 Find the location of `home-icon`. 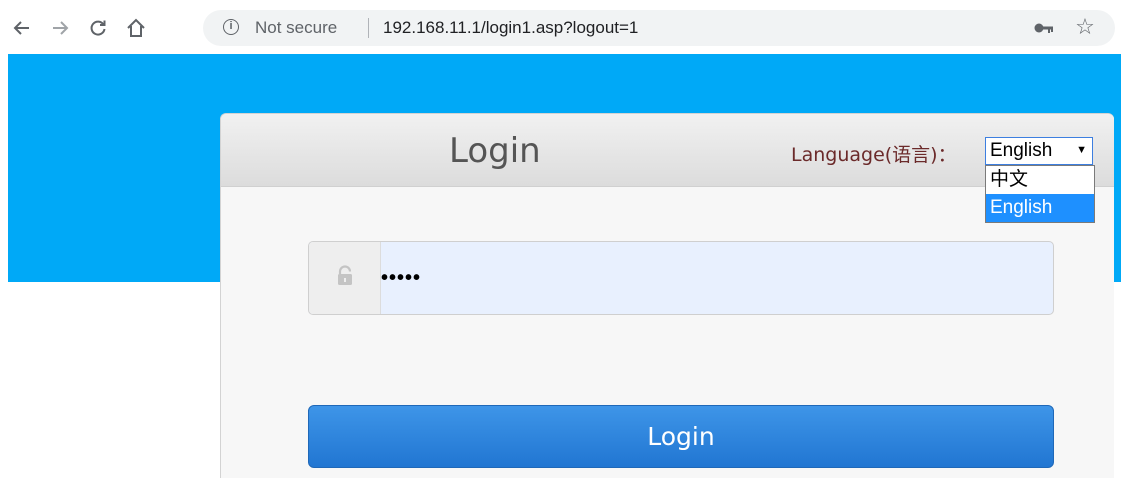

home-icon is located at coordinates (136, 28).